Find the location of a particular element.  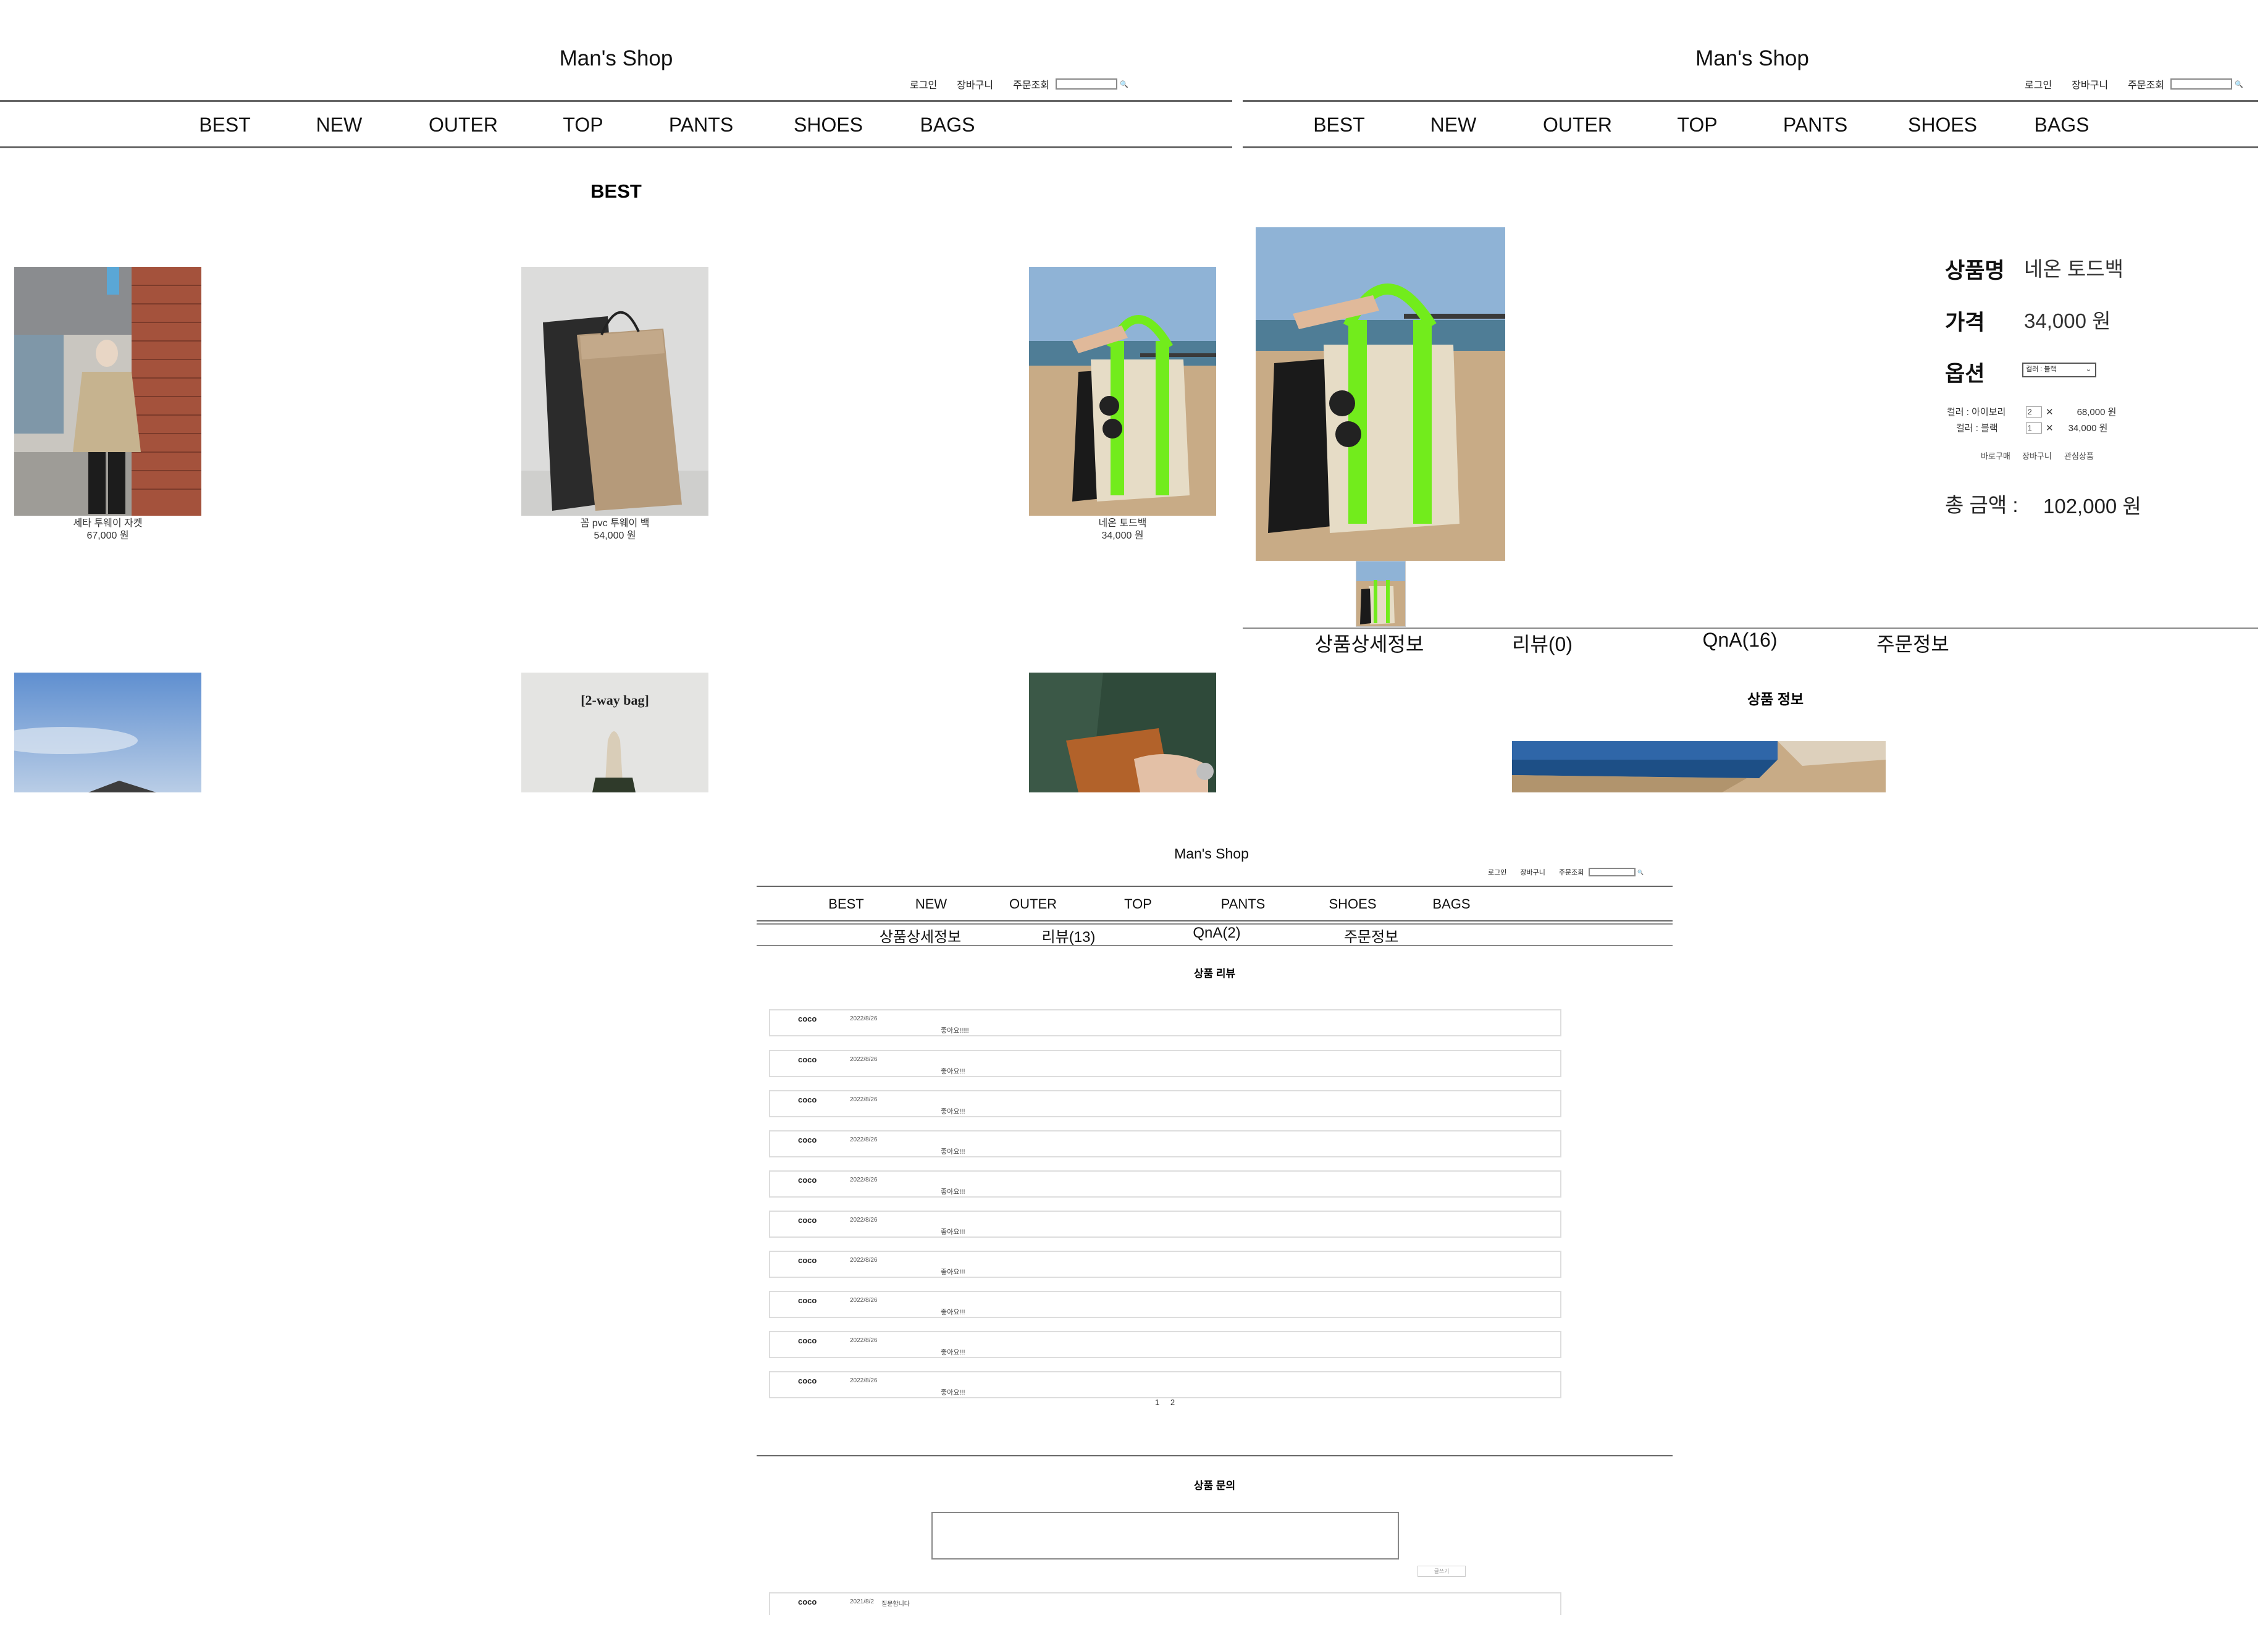

selected-option-row: 컬러 : 아이보리 2 ✕ 68,000 원 is located at coordinates (2031, 412).